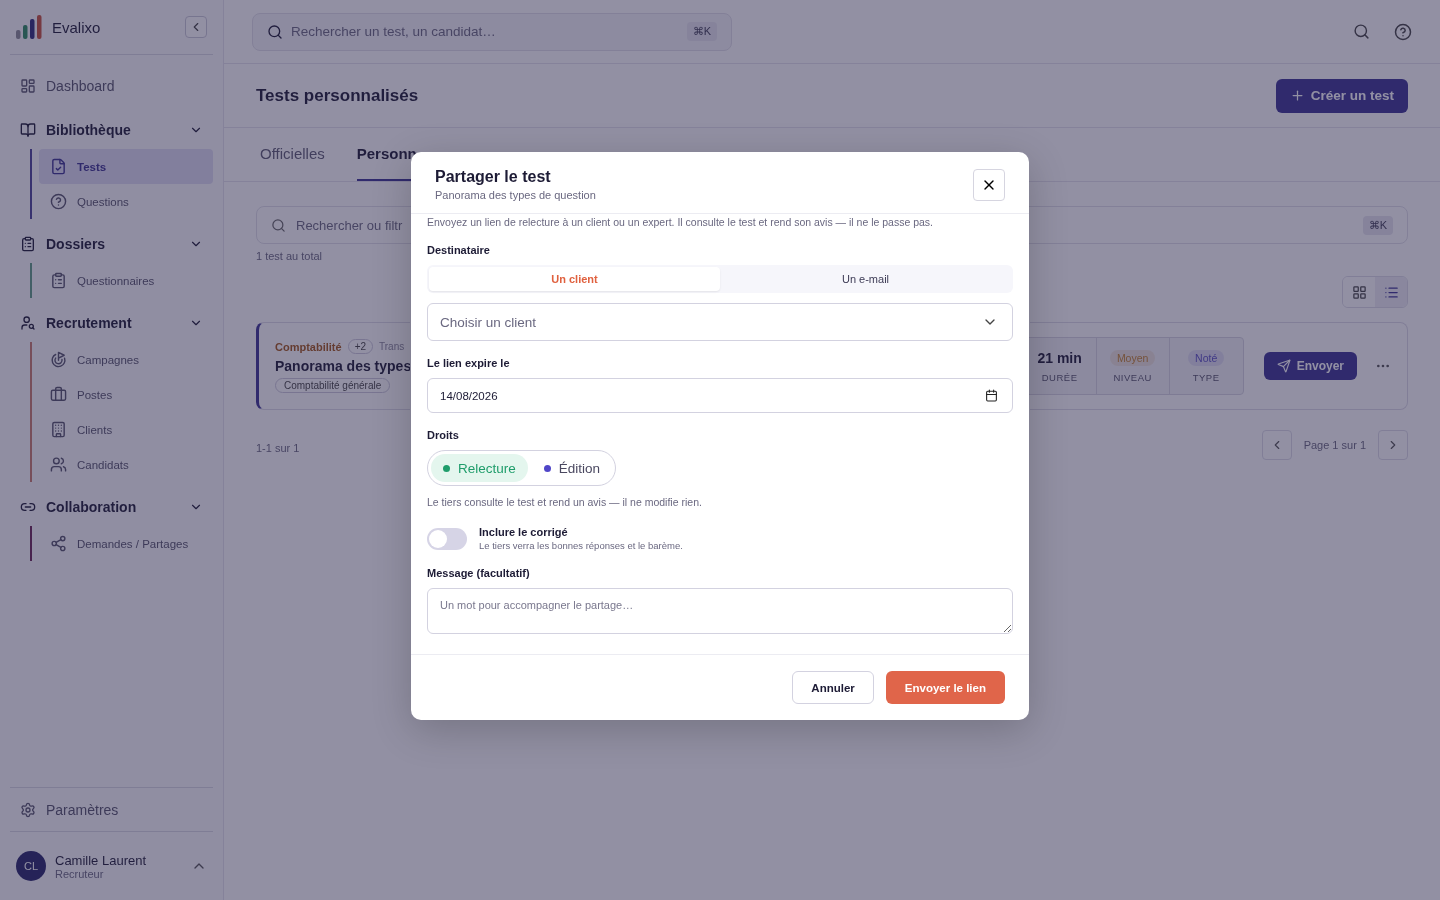 This screenshot has height=900, width=1440. I want to click on test-title: Panorama des types, so click(342, 366).